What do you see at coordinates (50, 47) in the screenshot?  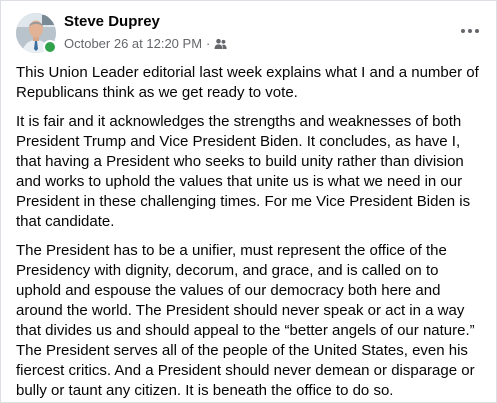 I see `online-status-indicator` at bounding box center [50, 47].